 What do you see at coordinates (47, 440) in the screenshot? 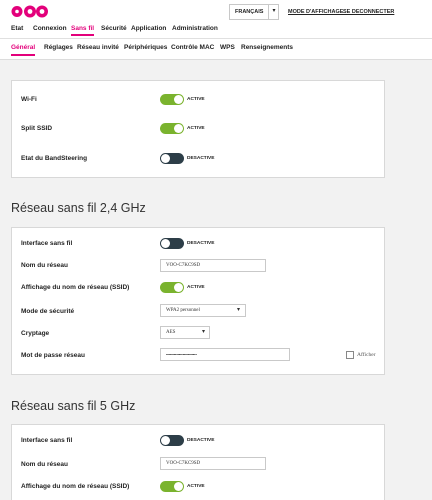
I see `wifi5-interface-label: Interface sans fil` at bounding box center [47, 440].